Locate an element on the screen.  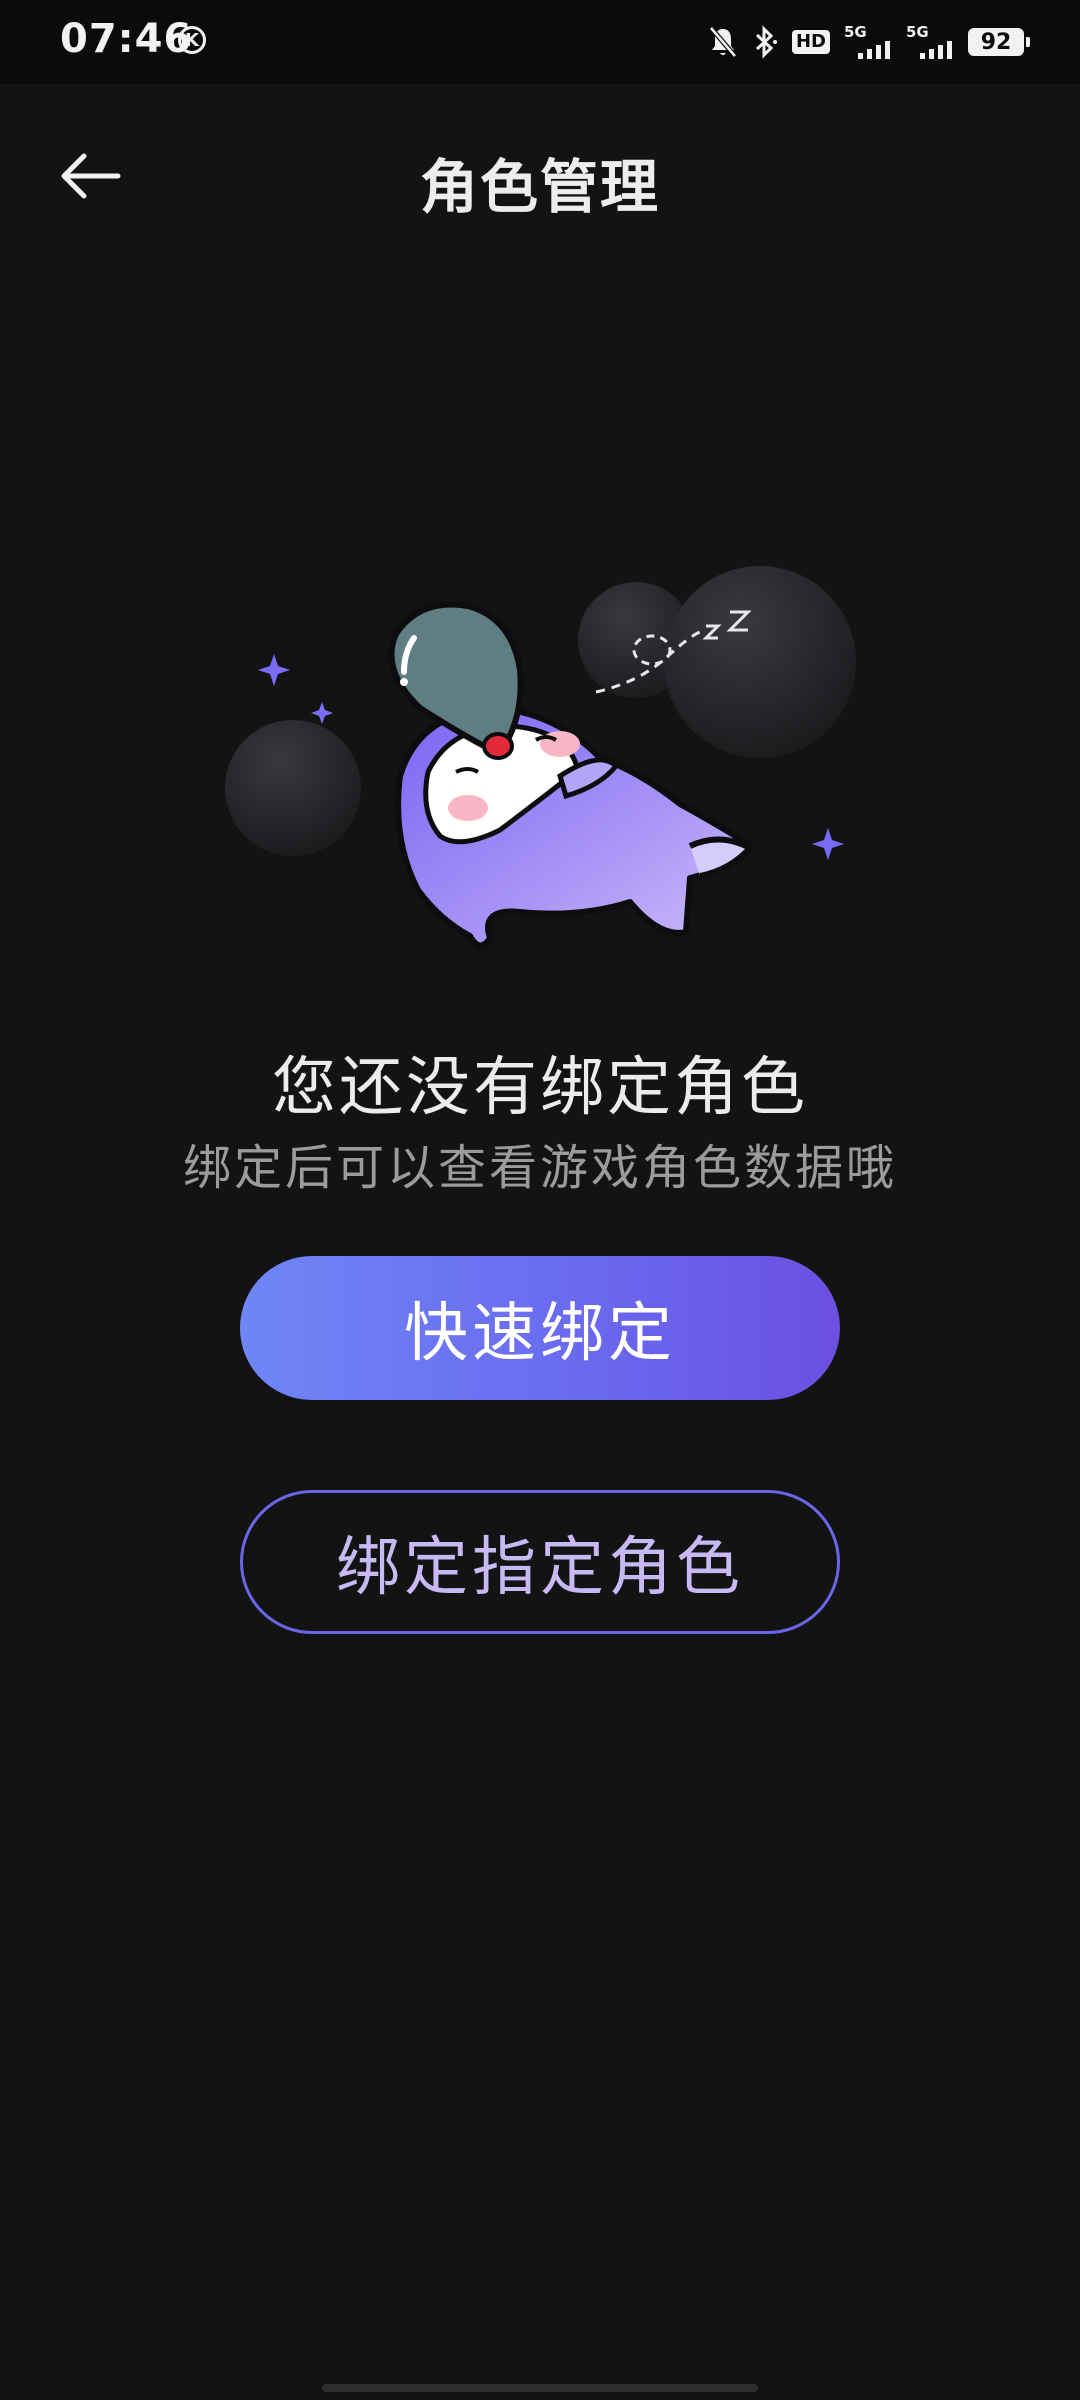
k-badge-icon: K is located at coordinates (192, 40).